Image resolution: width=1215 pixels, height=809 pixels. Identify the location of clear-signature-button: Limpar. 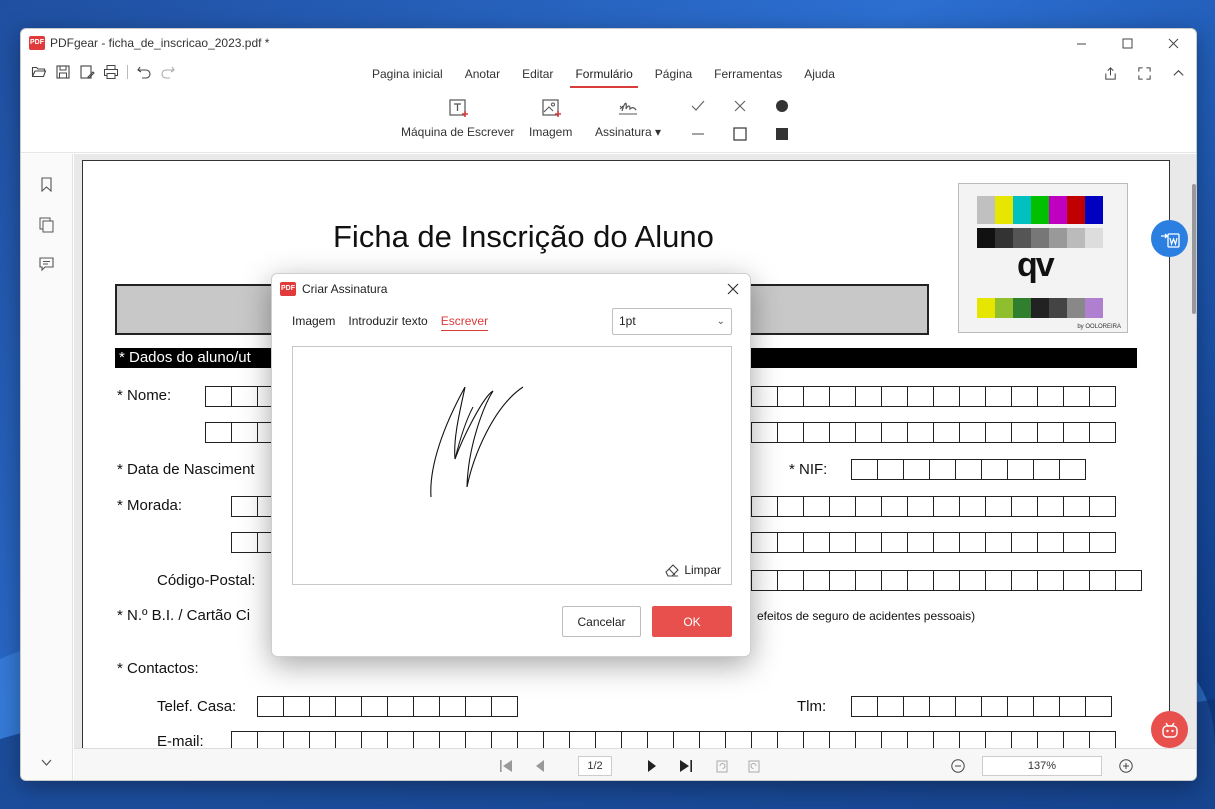
(692, 570).